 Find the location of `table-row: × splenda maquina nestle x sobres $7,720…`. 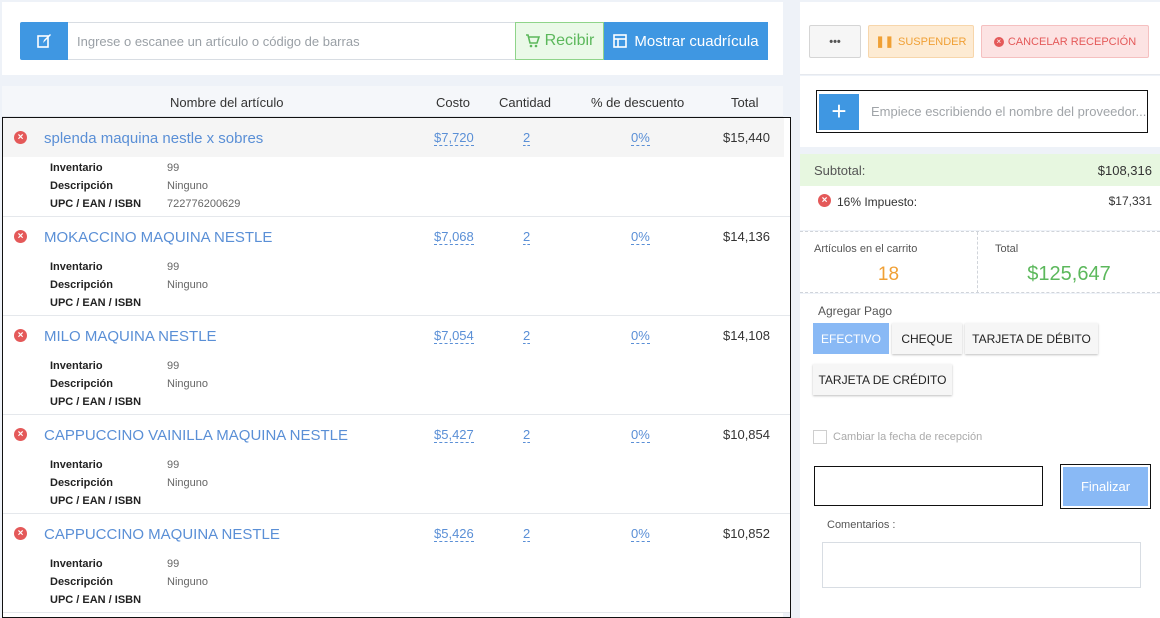

table-row: × splenda maquina nestle x sobres $7,720… is located at coordinates (396, 167).